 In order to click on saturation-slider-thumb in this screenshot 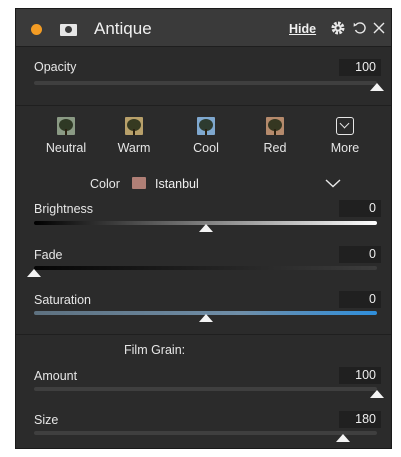, I will do `click(205, 318)`.